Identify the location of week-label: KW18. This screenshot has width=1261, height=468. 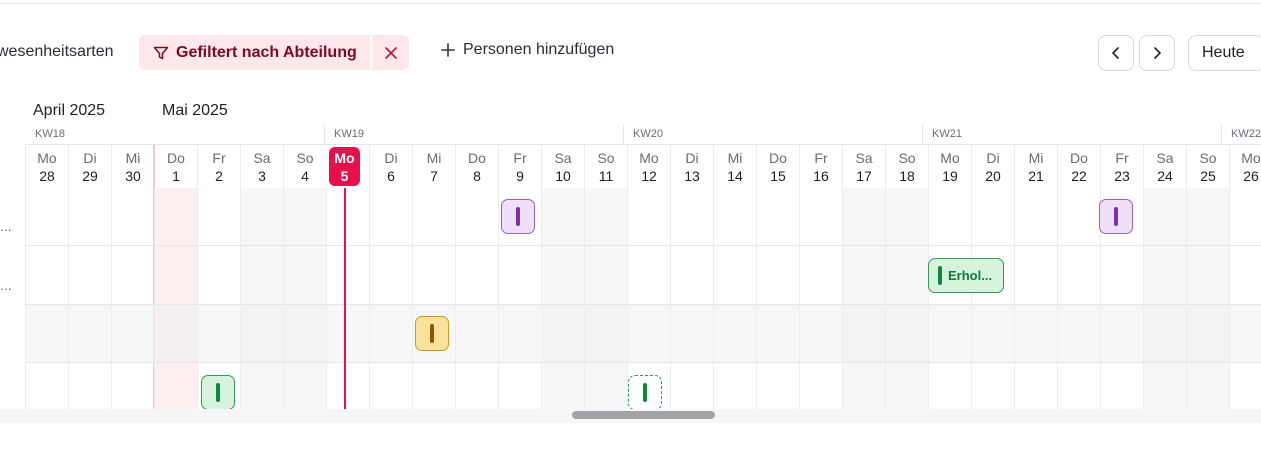
(50, 134).